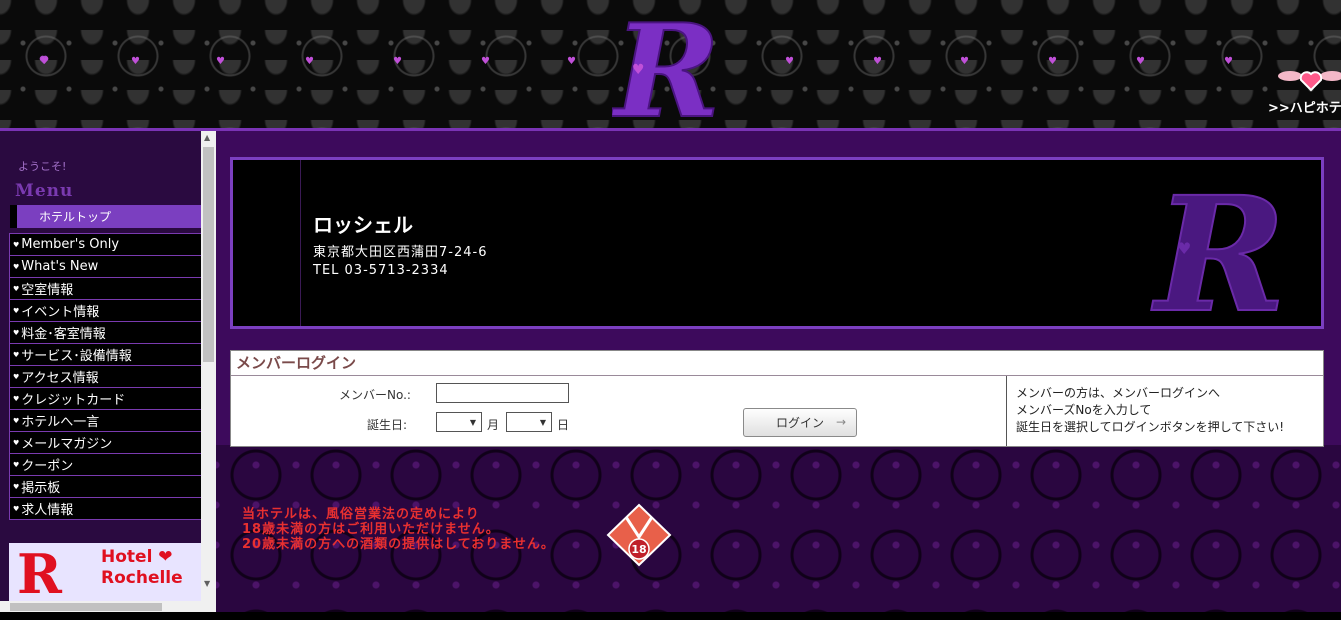  I want to click on shop-address: 東京都大田区西蒲田7-24-6, so click(400, 252).